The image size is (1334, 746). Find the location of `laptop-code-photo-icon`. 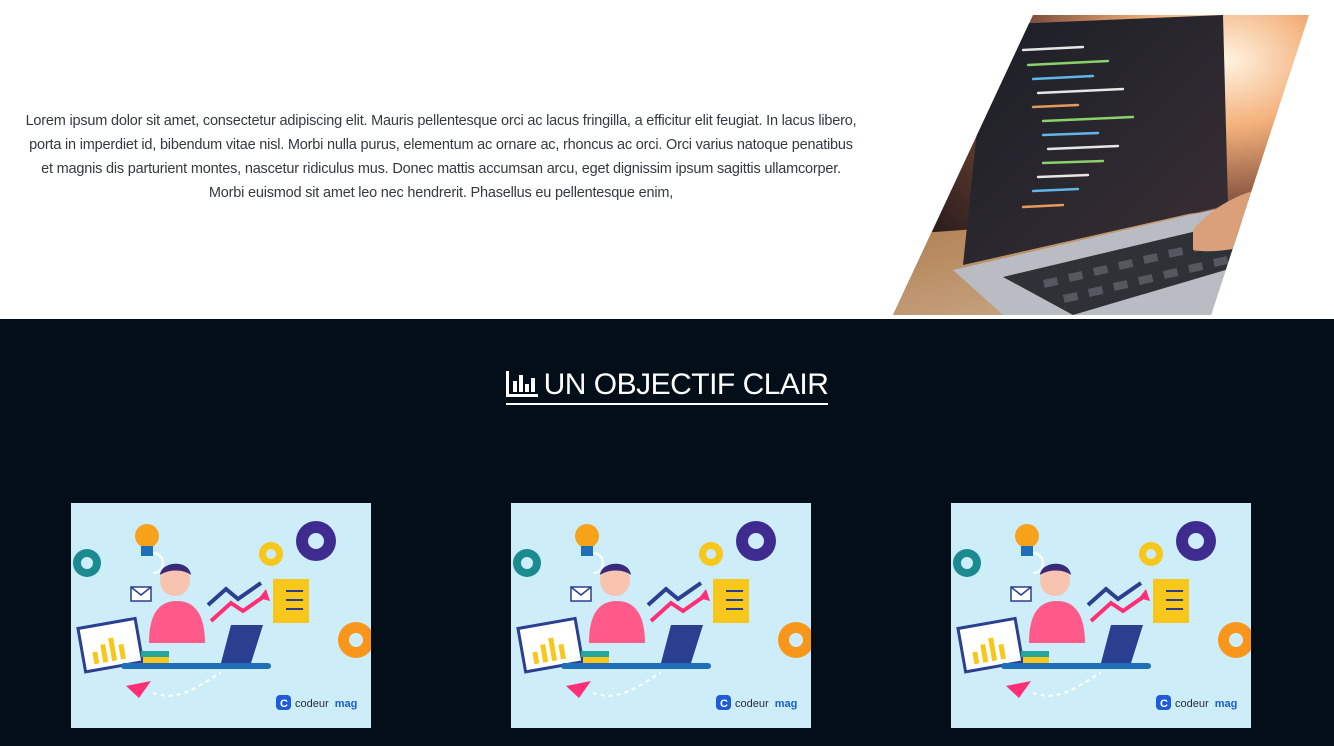

laptop-code-photo-icon is located at coordinates (1101, 165).